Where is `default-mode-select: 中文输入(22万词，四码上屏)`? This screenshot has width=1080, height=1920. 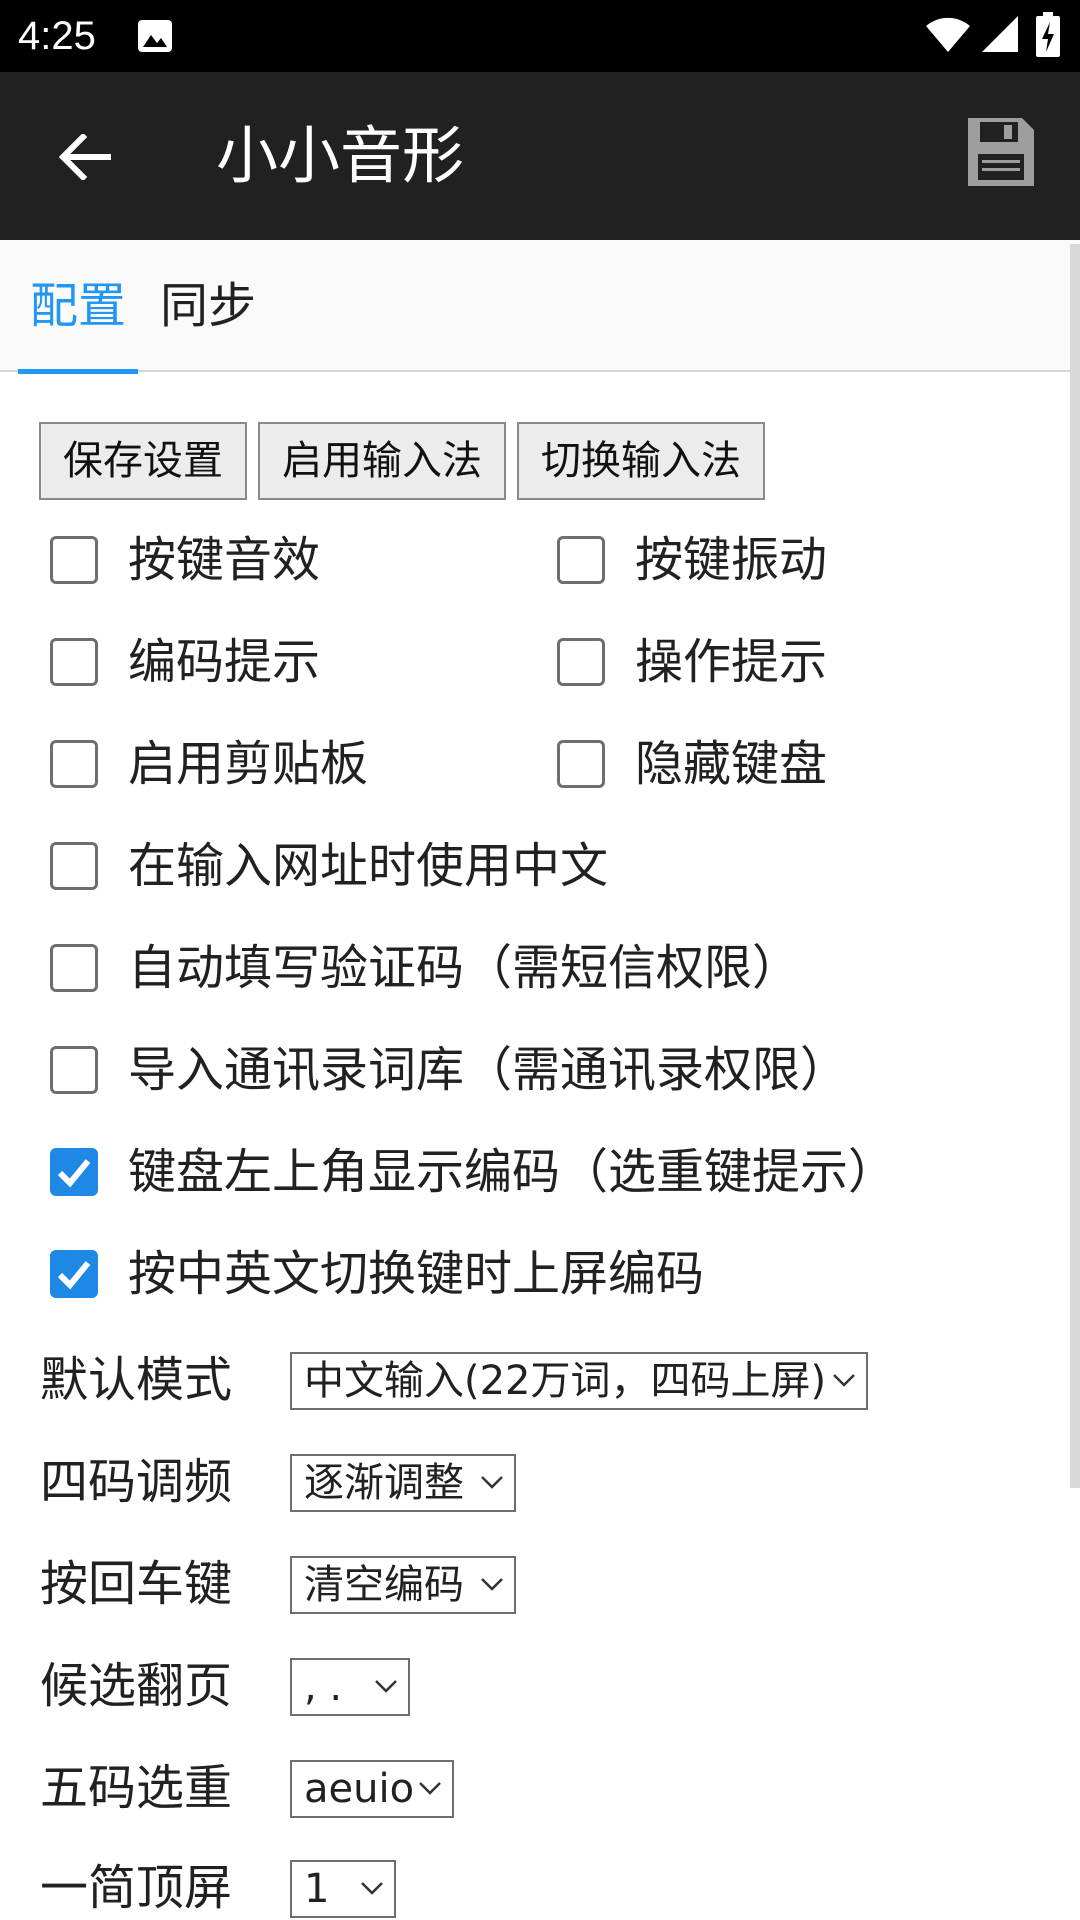 default-mode-select: 中文输入(22万词，四码上屏) is located at coordinates (579, 1381).